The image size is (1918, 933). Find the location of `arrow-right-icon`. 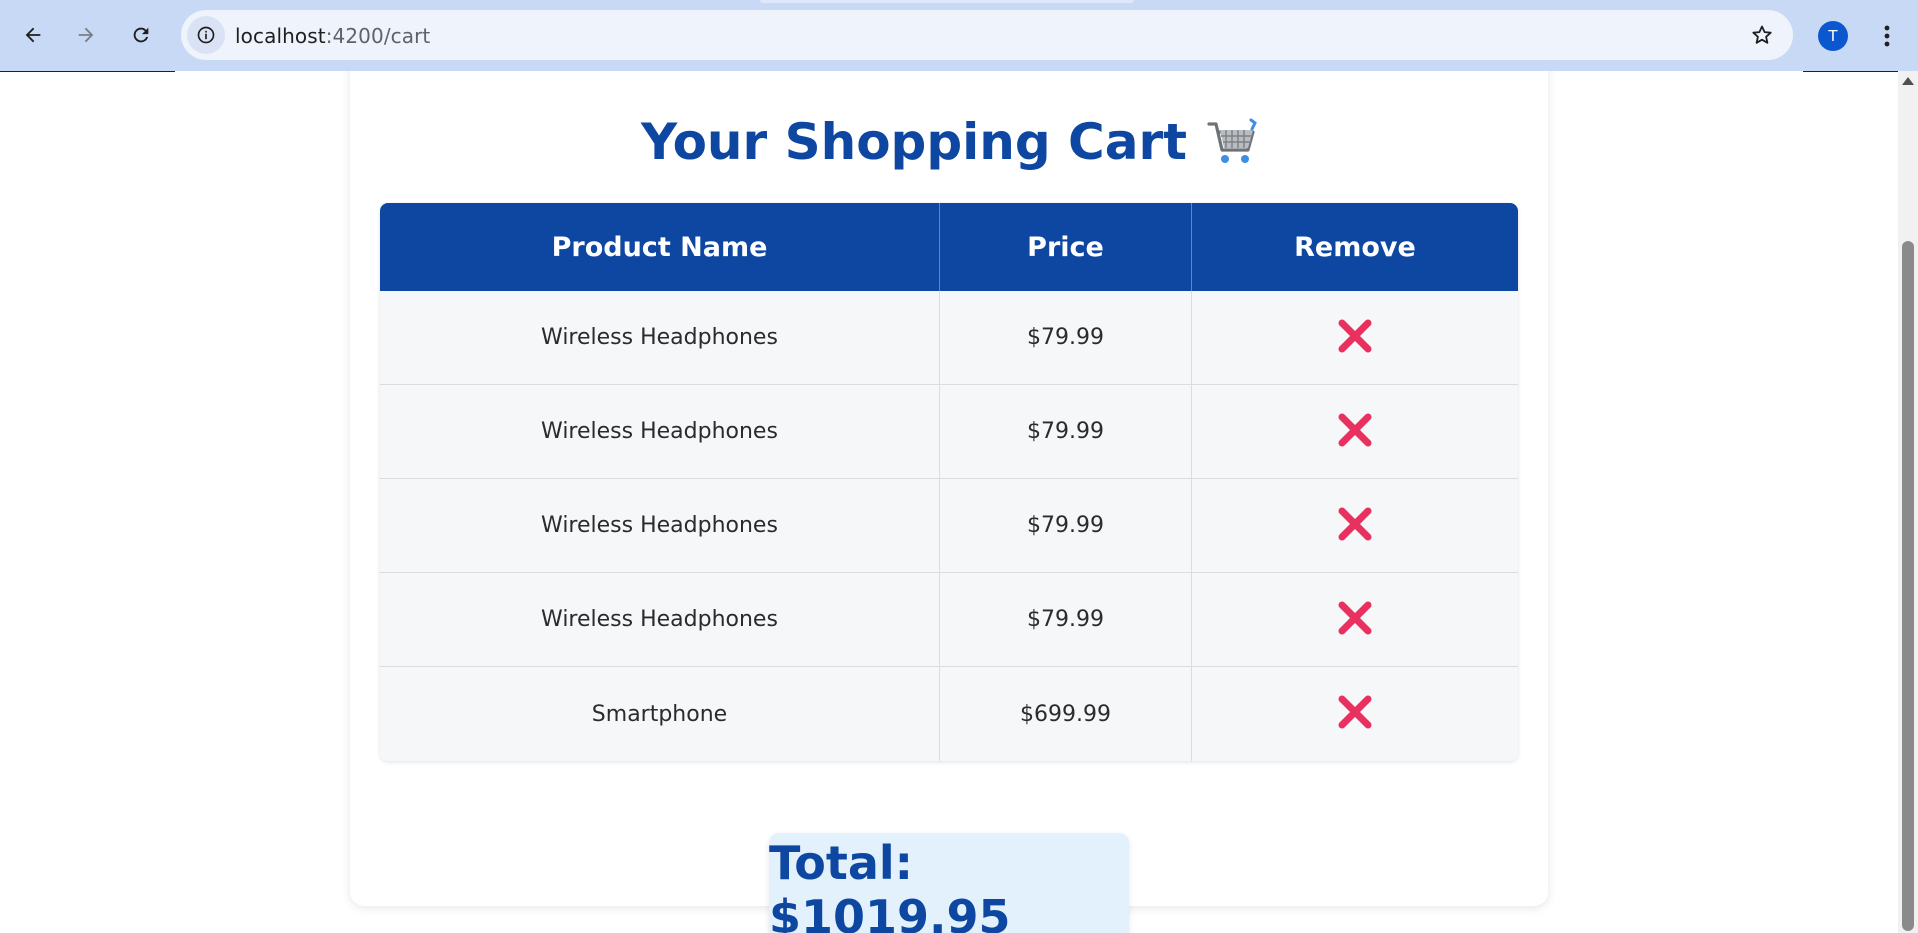

arrow-right-icon is located at coordinates (86, 35).